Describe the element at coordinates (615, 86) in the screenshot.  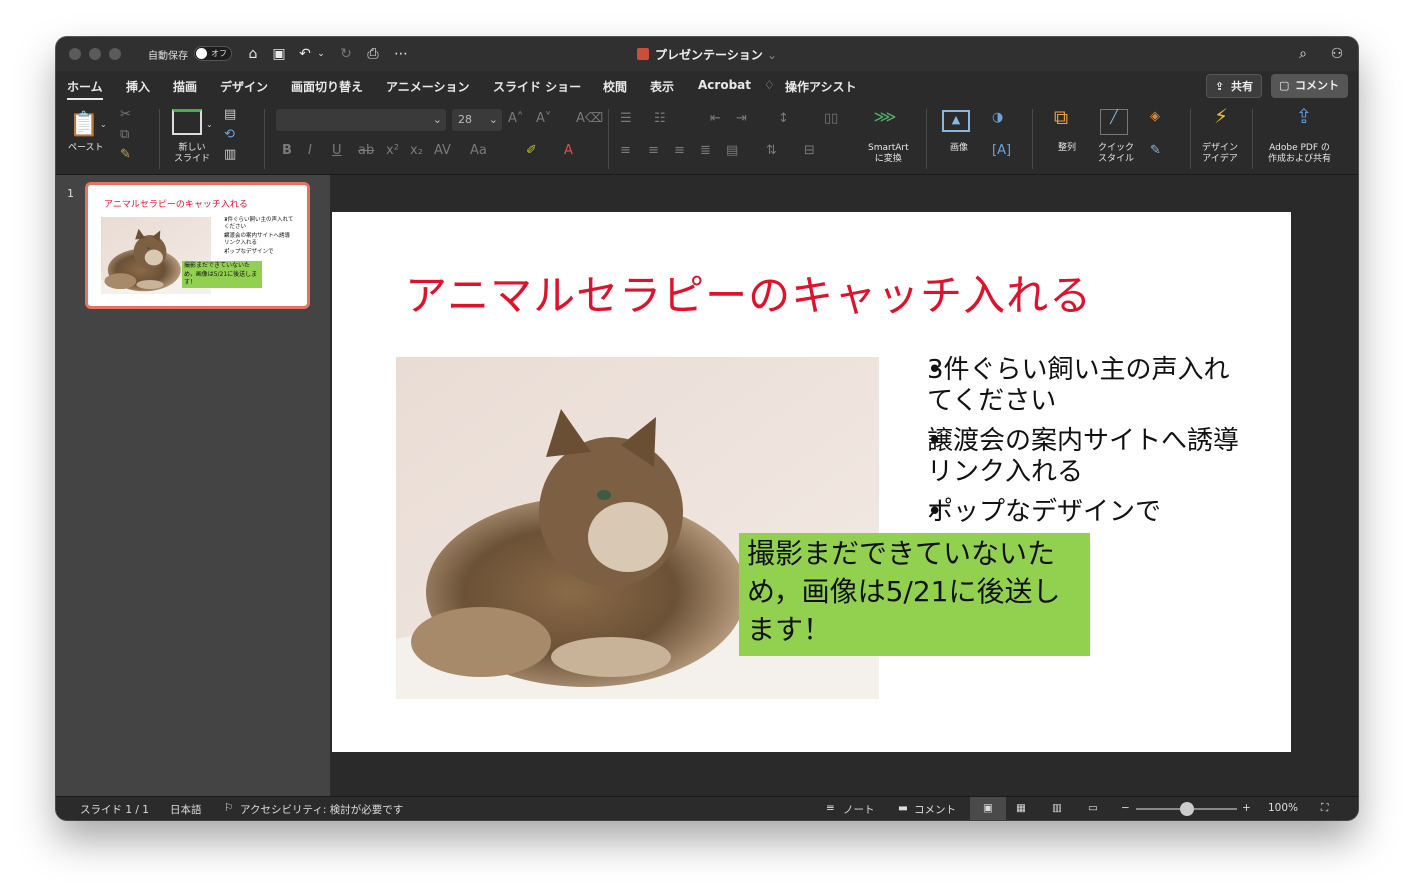
I see `tab-review: 校閲` at that location.